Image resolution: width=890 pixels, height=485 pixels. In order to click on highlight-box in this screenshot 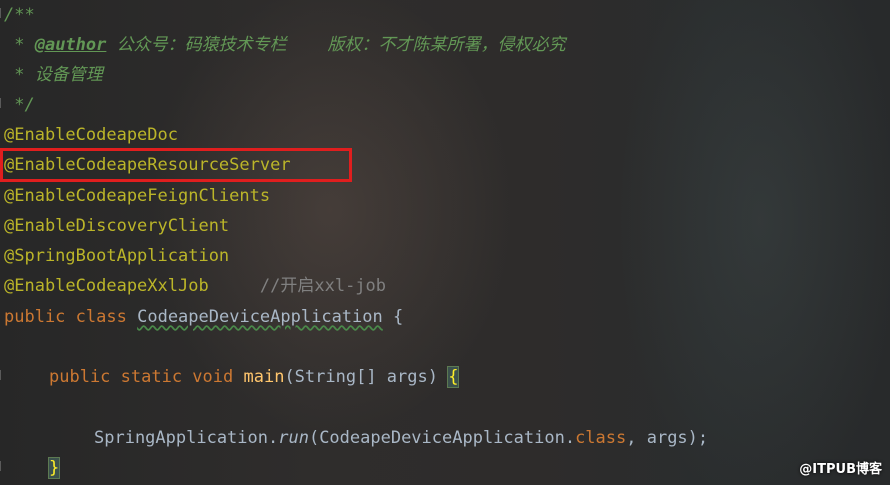, I will do `click(176, 165)`.